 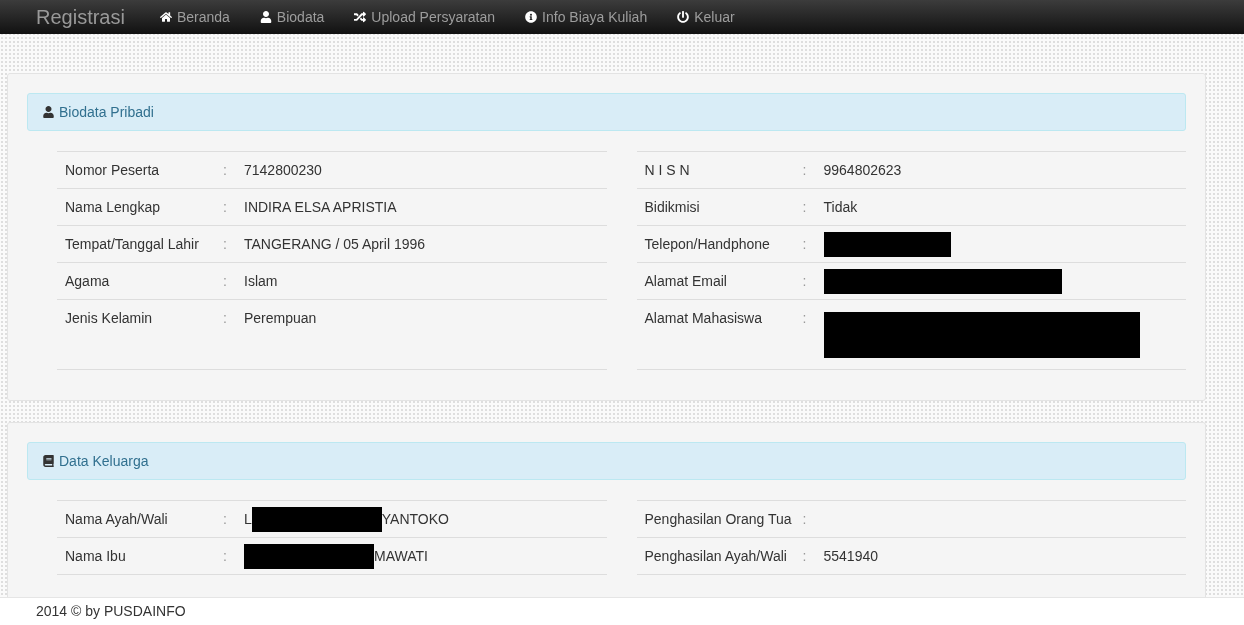 What do you see at coordinates (104, 461) in the screenshot?
I see `panel-title: Data Keluarga` at bounding box center [104, 461].